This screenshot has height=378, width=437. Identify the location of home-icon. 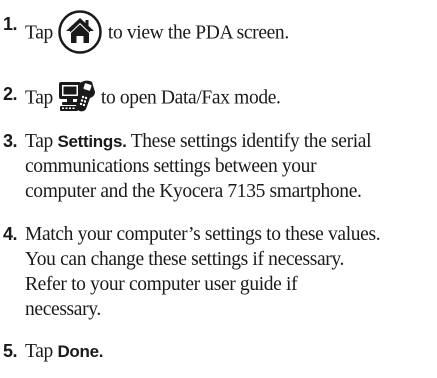
(80, 32).